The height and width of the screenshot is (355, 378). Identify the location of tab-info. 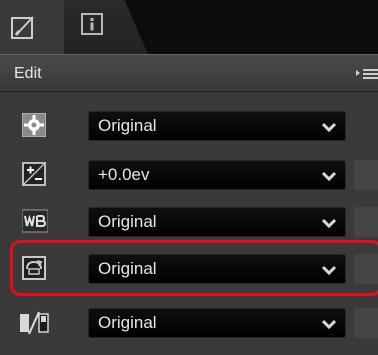
(106, 27).